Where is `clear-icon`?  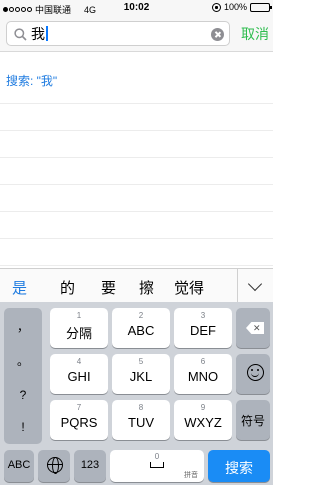 clear-icon is located at coordinates (217, 34).